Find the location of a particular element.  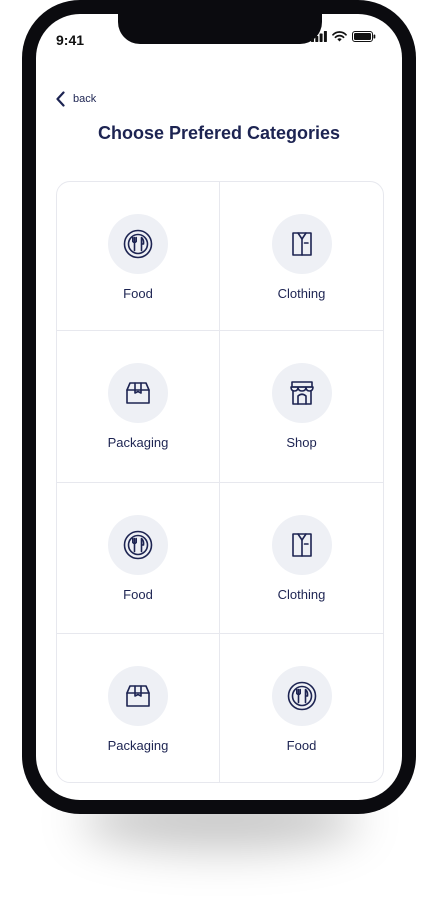

status-icons is located at coordinates (343, 36).